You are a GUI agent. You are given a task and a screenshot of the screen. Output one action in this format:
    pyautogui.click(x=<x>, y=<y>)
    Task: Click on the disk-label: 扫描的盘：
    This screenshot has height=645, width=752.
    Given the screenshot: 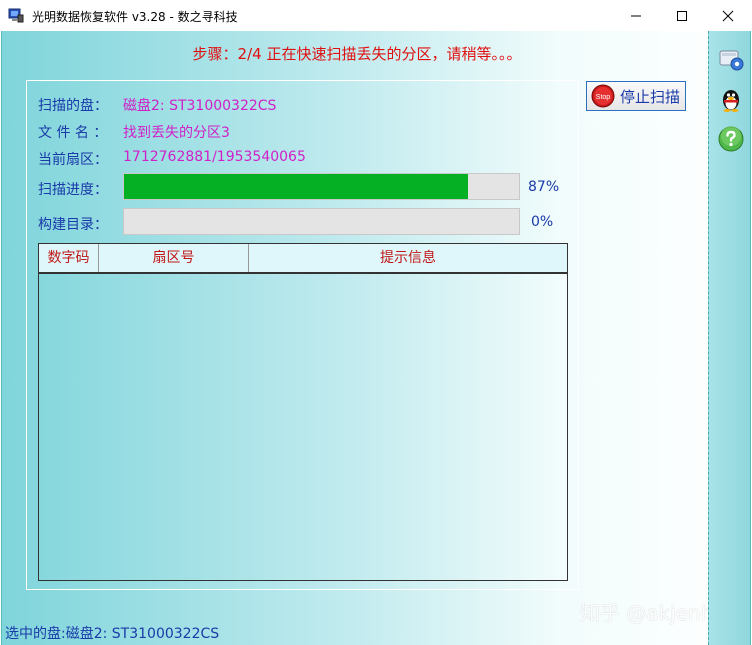 What is the action you would take?
    pyautogui.click(x=73, y=106)
    